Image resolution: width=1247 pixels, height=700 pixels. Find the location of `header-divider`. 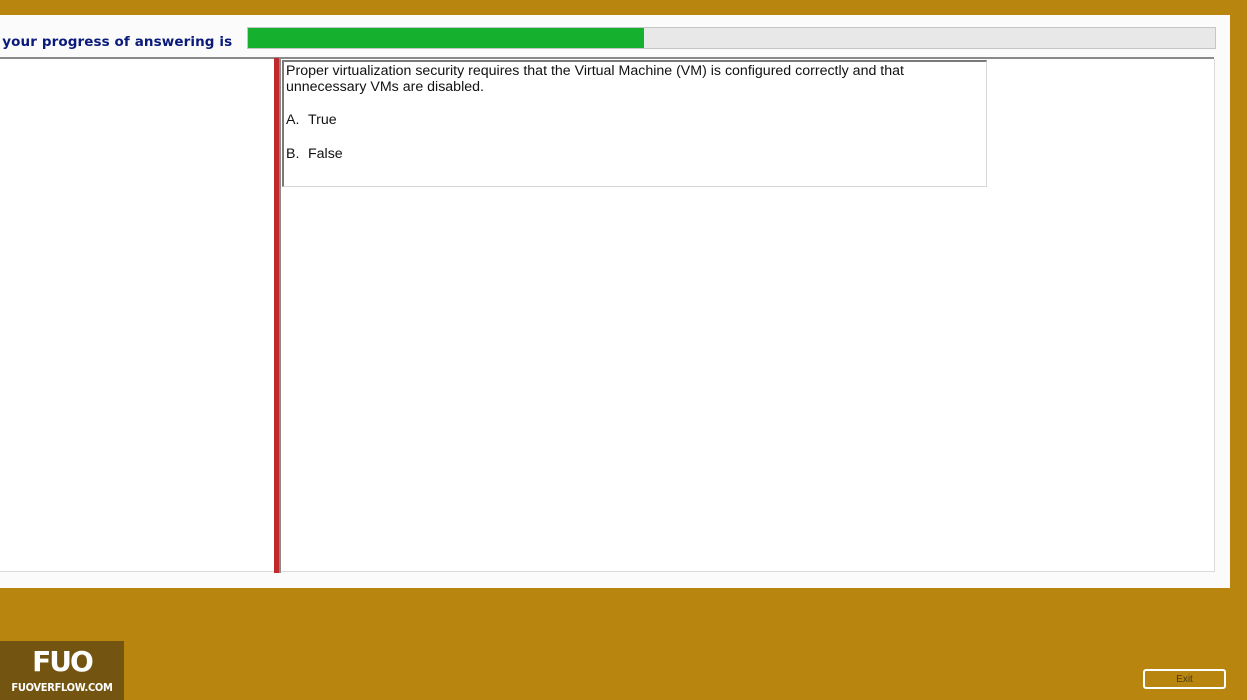

header-divider is located at coordinates (607, 58).